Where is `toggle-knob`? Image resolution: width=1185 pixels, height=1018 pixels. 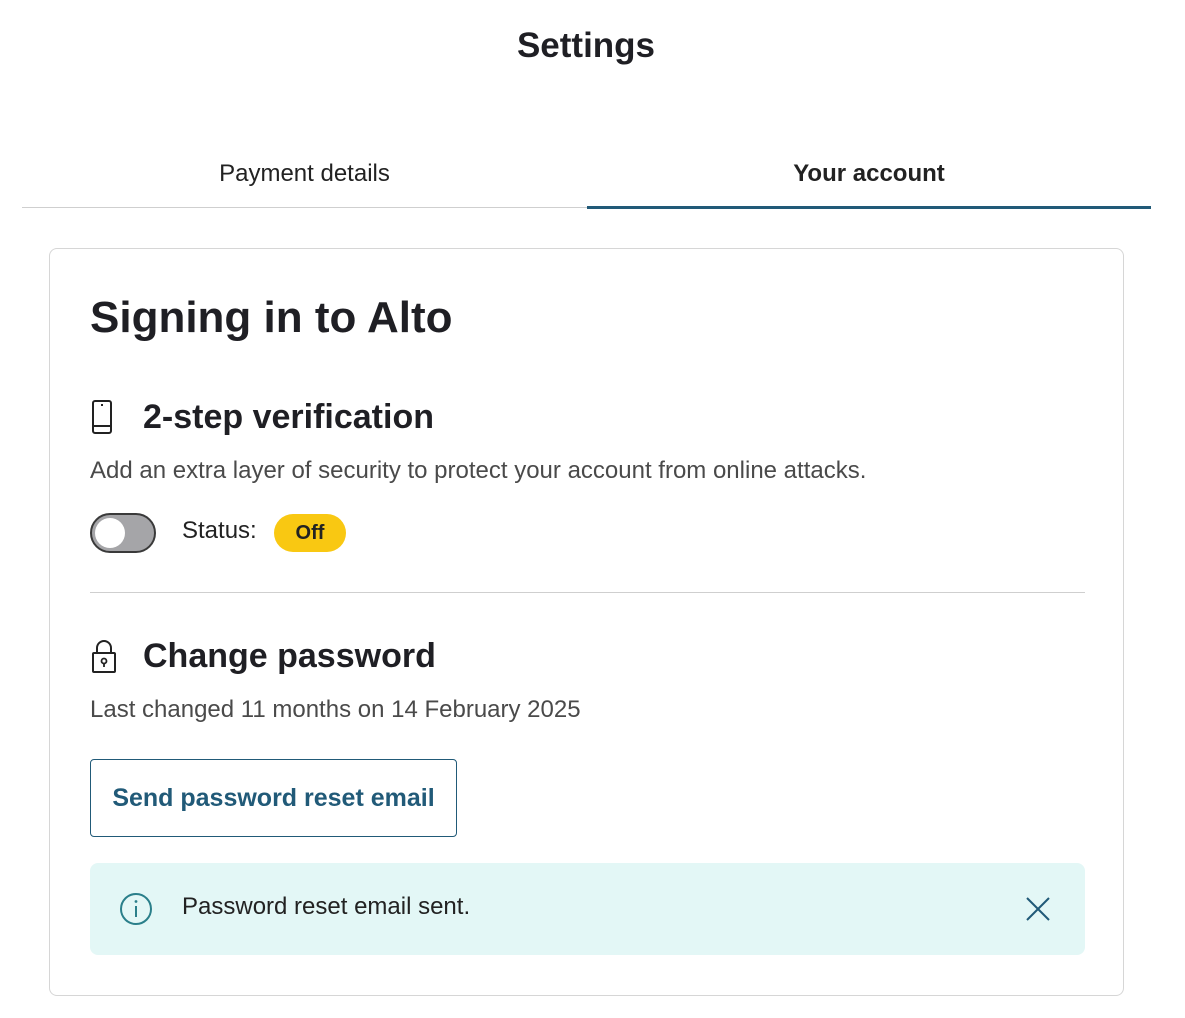
toggle-knob is located at coordinates (110, 533).